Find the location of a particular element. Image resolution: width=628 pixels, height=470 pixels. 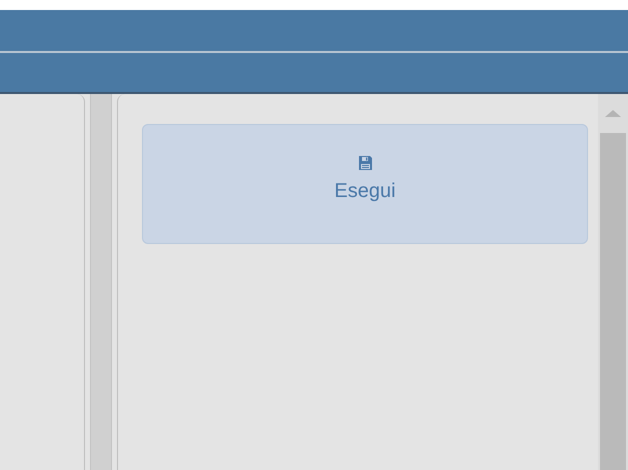

splitter-handle is located at coordinates (101, 282).